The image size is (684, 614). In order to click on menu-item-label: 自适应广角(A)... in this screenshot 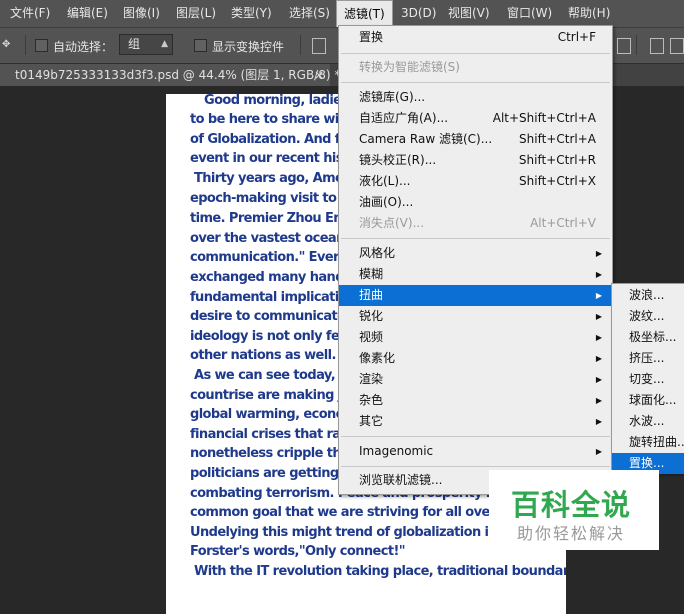, I will do `click(404, 118)`.